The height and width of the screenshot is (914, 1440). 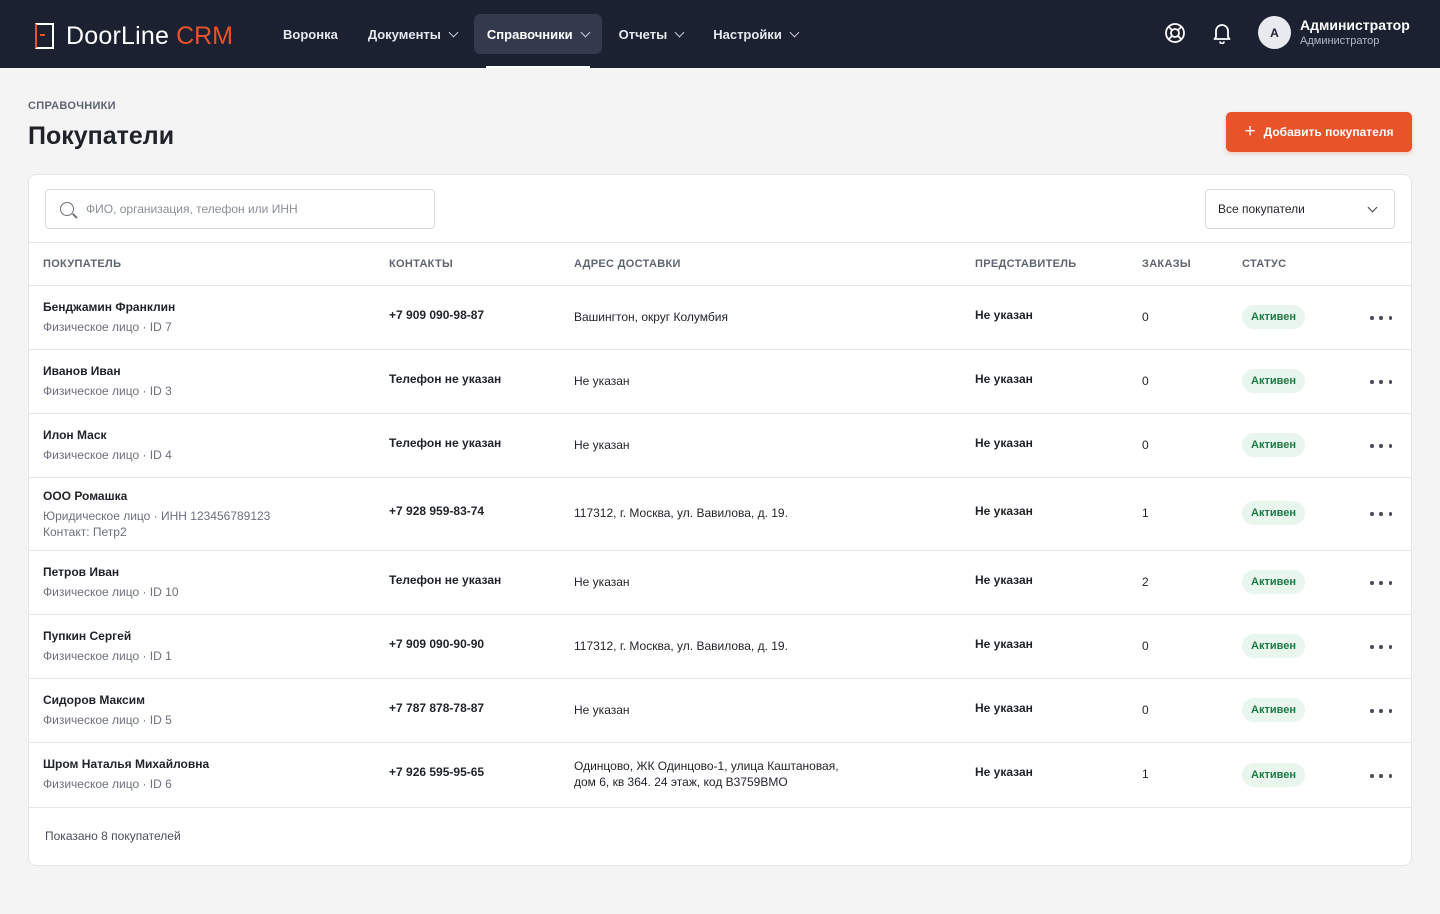 I want to click on customer-name: Илон Маск, so click(x=75, y=435).